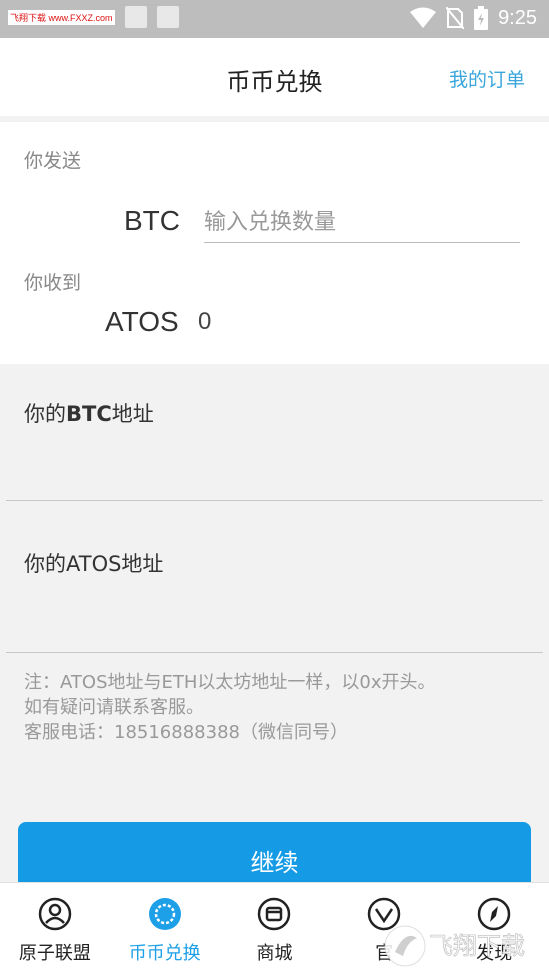  Describe the element at coordinates (487, 78) in the screenshot. I see `my-orders-link: 我的订单` at that location.